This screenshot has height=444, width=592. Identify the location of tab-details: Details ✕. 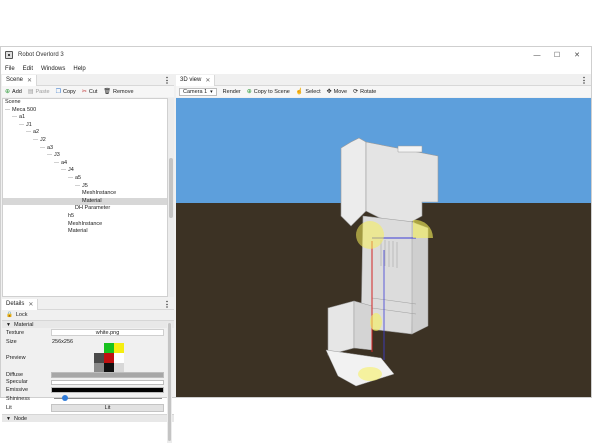
(20, 304).